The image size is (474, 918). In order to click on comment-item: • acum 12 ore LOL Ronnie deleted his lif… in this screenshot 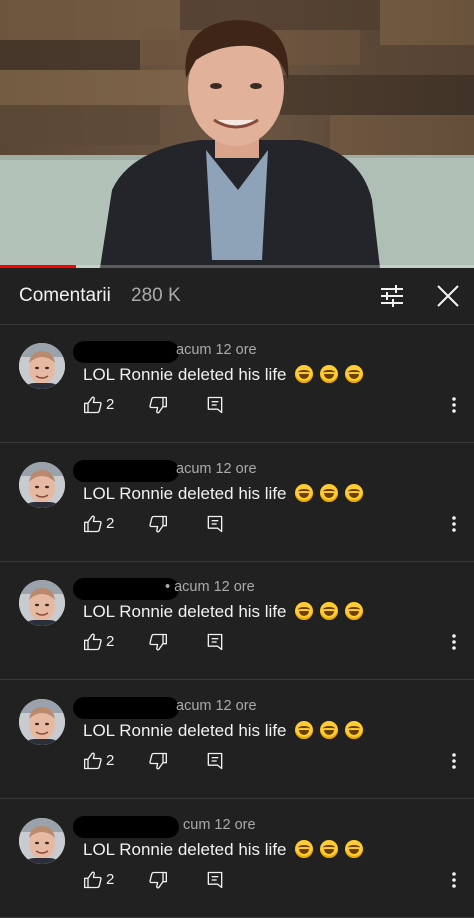, I will do `click(237, 621)`.